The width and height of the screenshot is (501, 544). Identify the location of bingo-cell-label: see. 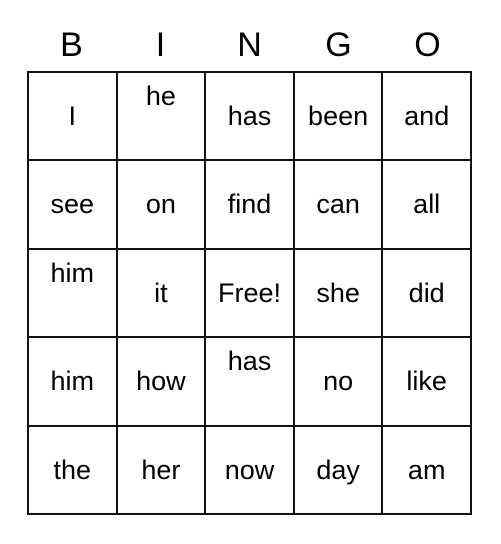
(72, 204).